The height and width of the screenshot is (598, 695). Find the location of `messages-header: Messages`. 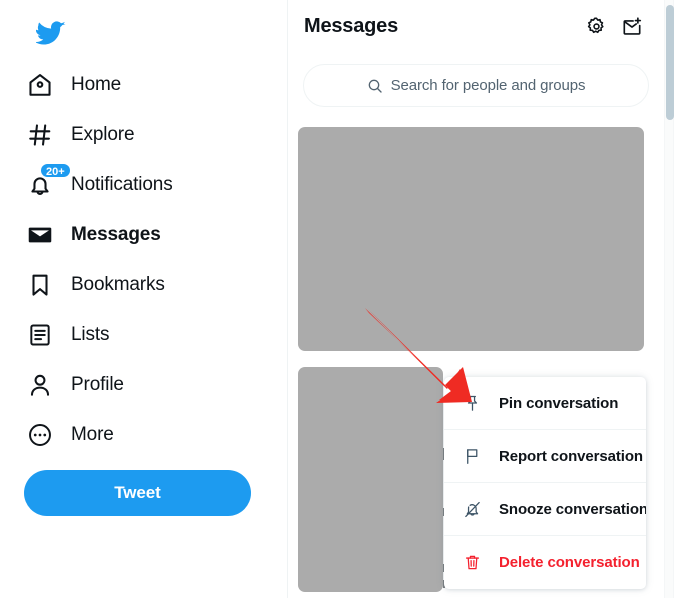

messages-header: Messages is located at coordinates (476, 26).